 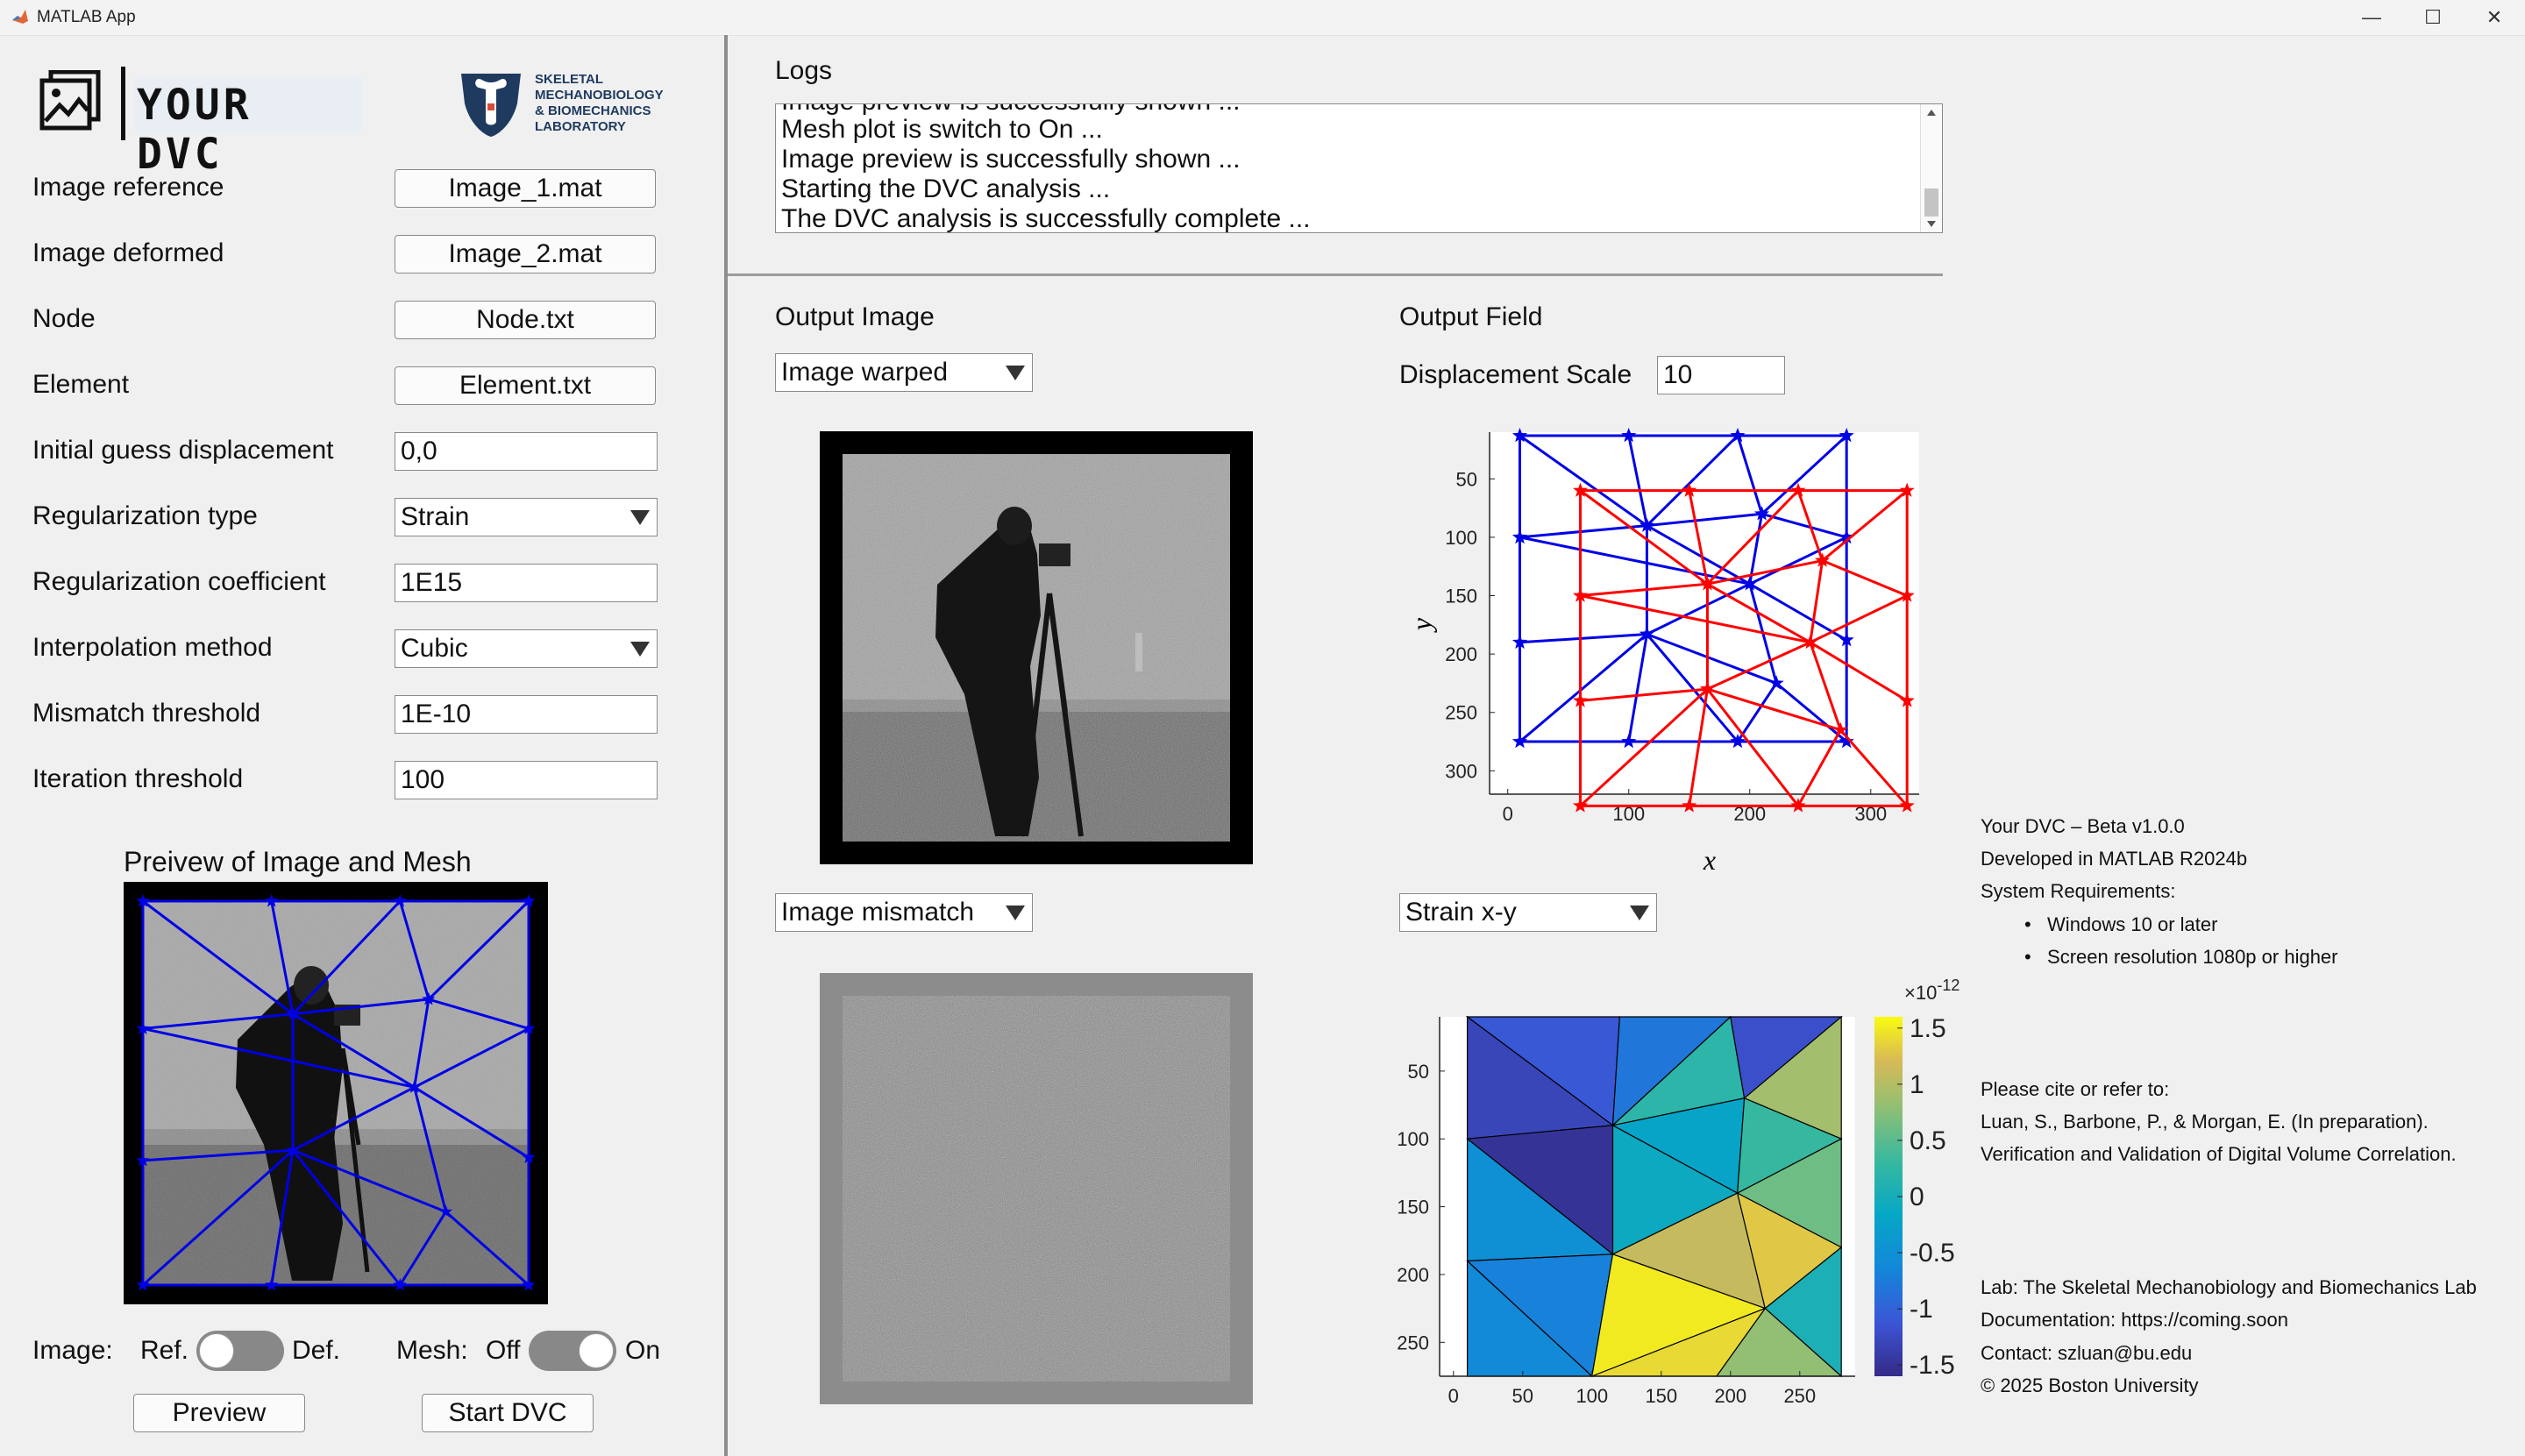 What do you see at coordinates (804, 70) in the screenshot?
I see `logs-title: Logs` at bounding box center [804, 70].